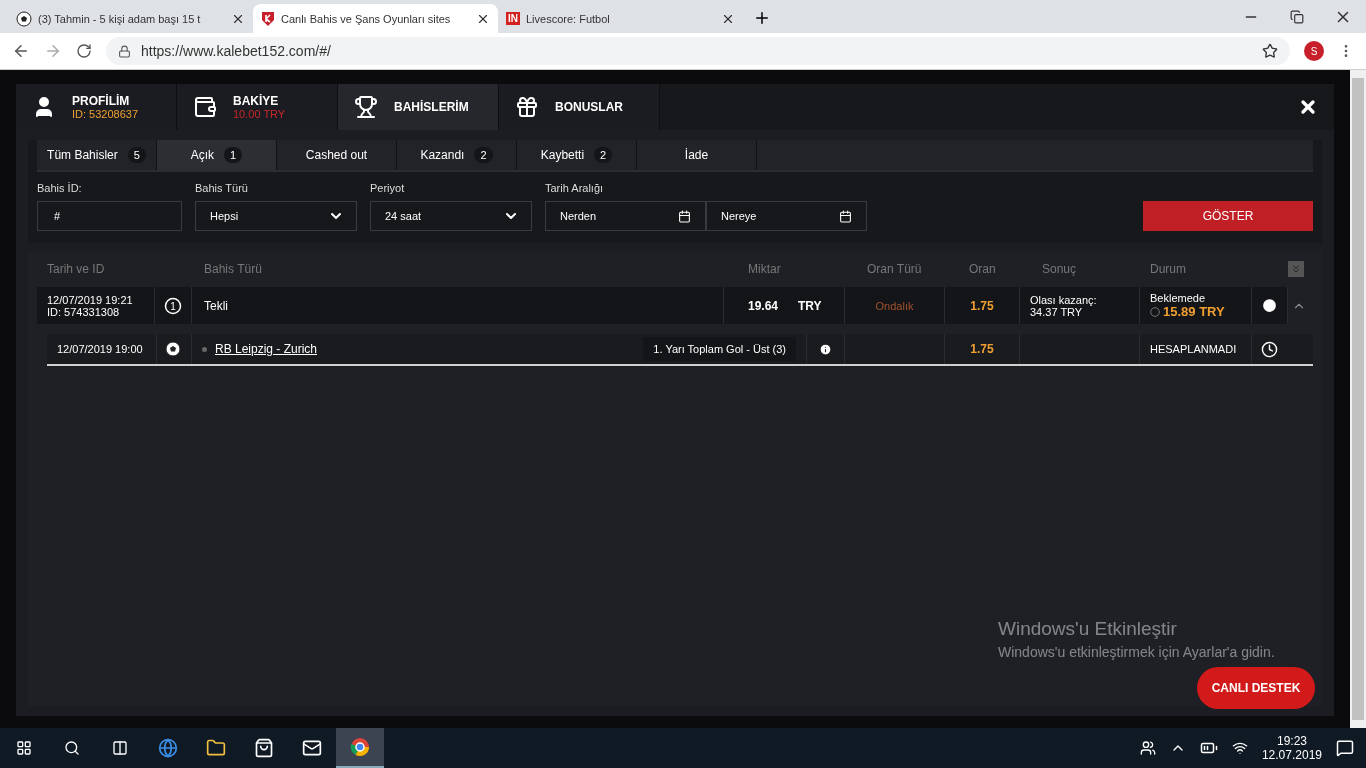 This screenshot has height=768, width=1366. Describe the element at coordinates (810, 305) in the screenshot. I see `currency: TRY` at that location.